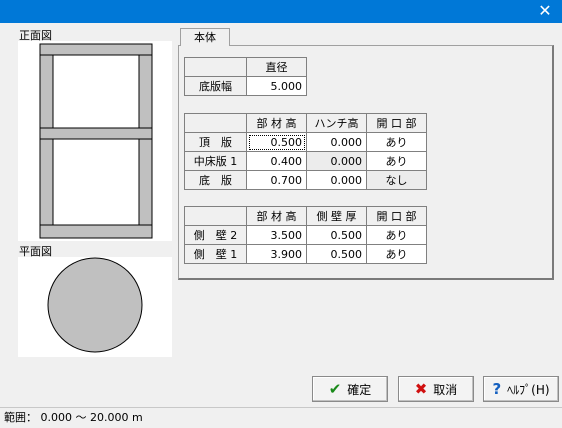 Image resolution: width=562 pixels, height=428 pixels. What do you see at coordinates (145, 91) in the screenshot?
I see `right-wall-upper` at bounding box center [145, 91].